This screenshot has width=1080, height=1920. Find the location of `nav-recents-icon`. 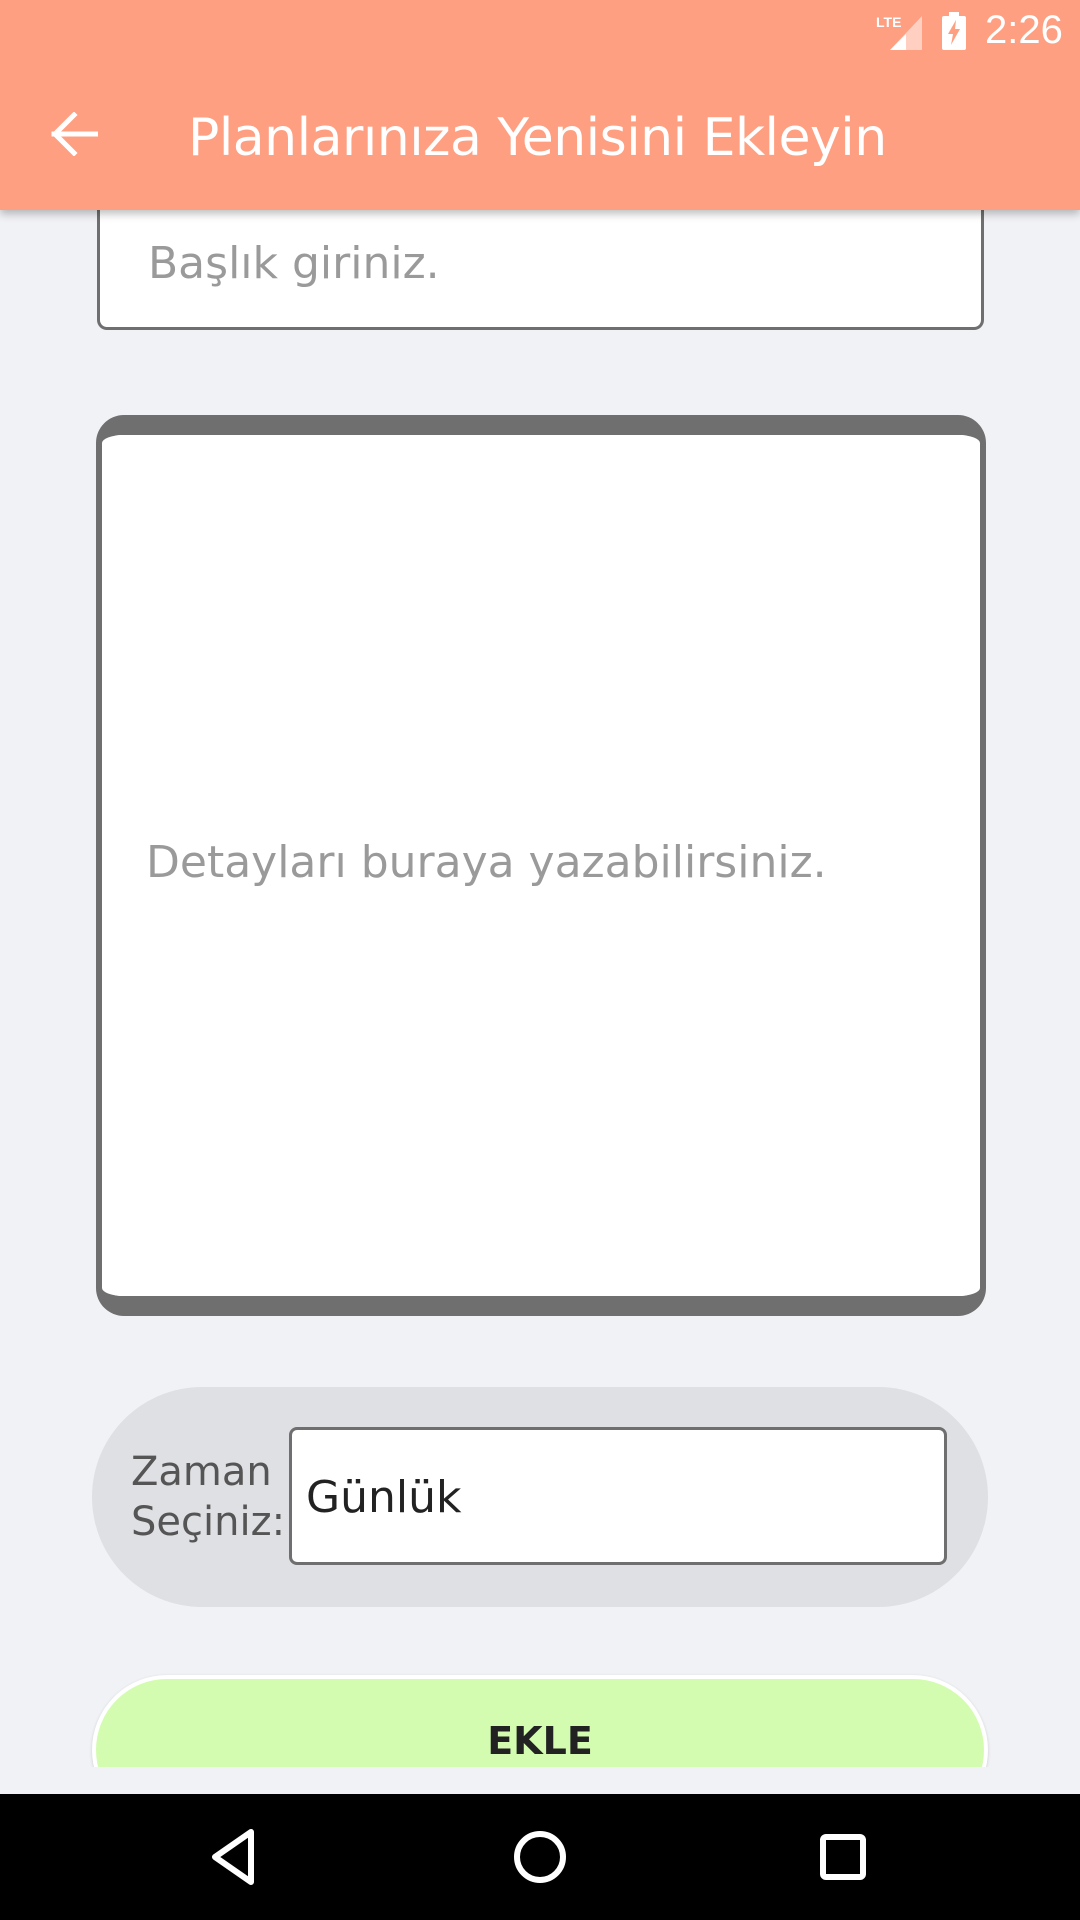

nav-recents-icon is located at coordinates (843, 1857).